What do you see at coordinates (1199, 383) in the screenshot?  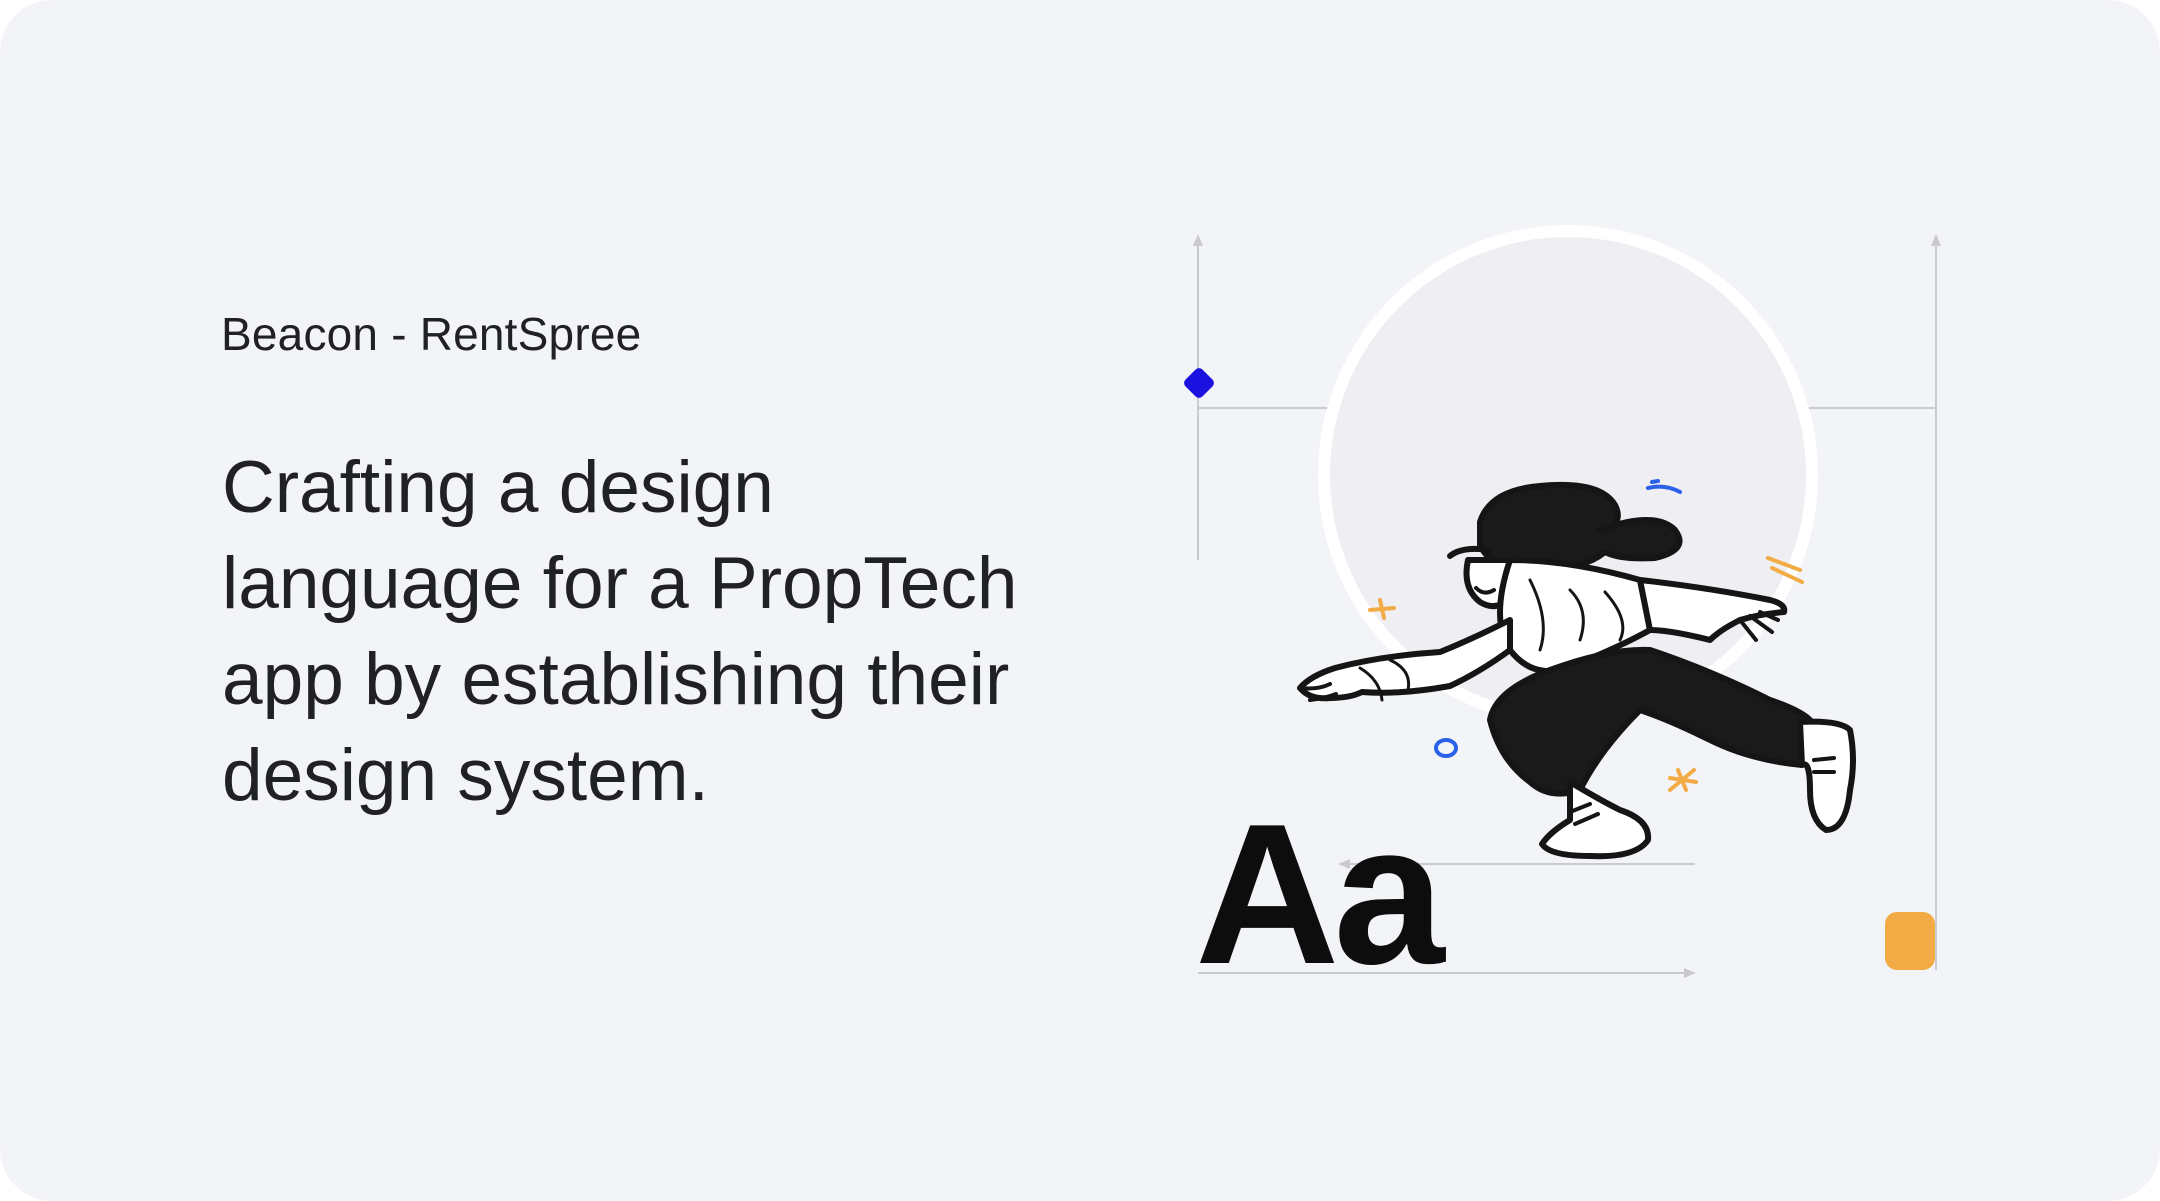 I see `diamond-icon` at bounding box center [1199, 383].